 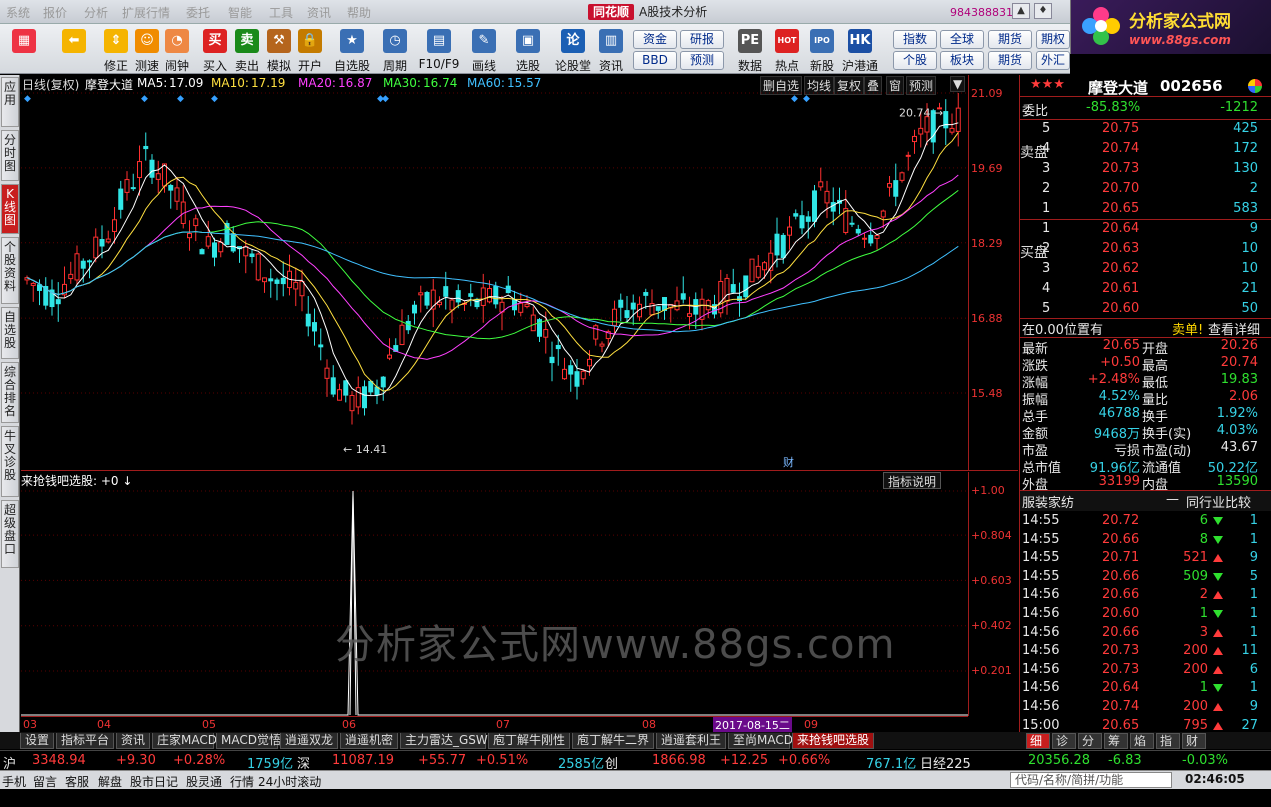 I want to click on toolbar-pill: 全球, so click(x=962, y=39).